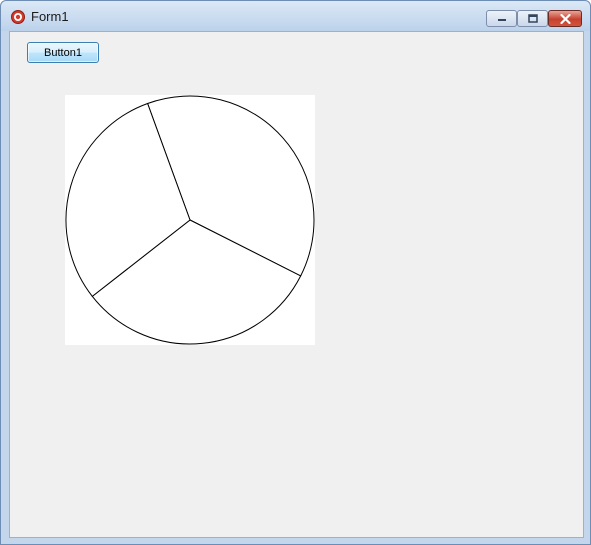  What do you see at coordinates (18, 17) in the screenshot?
I see `app-icon` at bounding box center [18, 17].